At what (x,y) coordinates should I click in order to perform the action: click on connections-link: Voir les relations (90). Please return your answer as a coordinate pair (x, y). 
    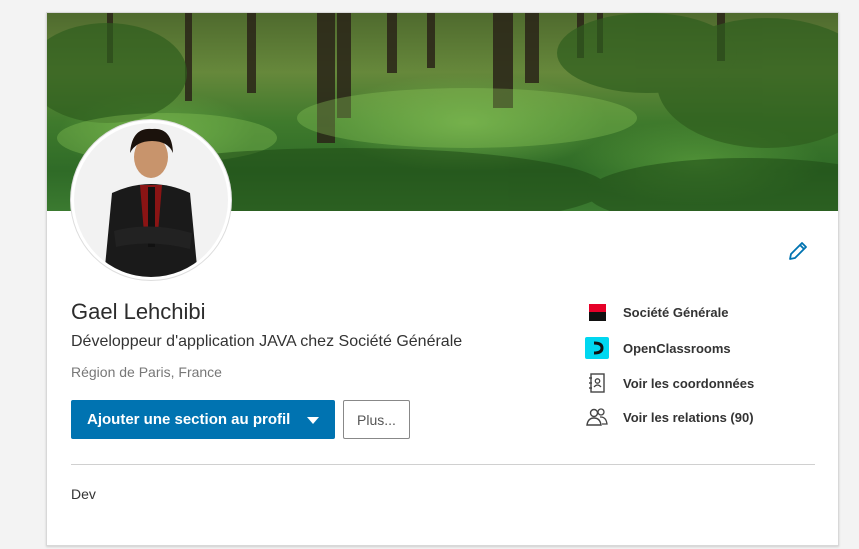
    Looking at the image, I should click on (669, 417).